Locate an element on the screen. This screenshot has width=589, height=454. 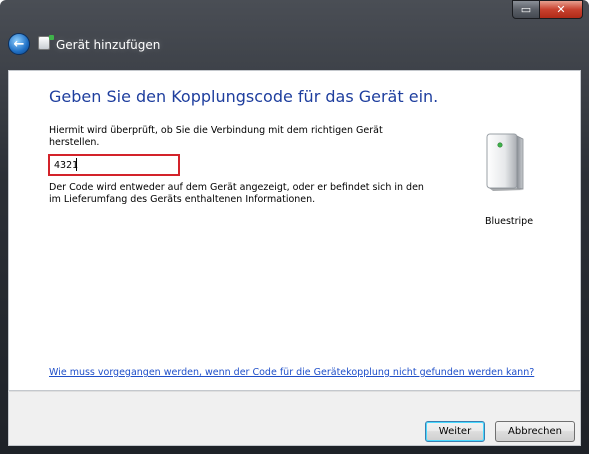
device-icon is located at coordinates (505, 162).